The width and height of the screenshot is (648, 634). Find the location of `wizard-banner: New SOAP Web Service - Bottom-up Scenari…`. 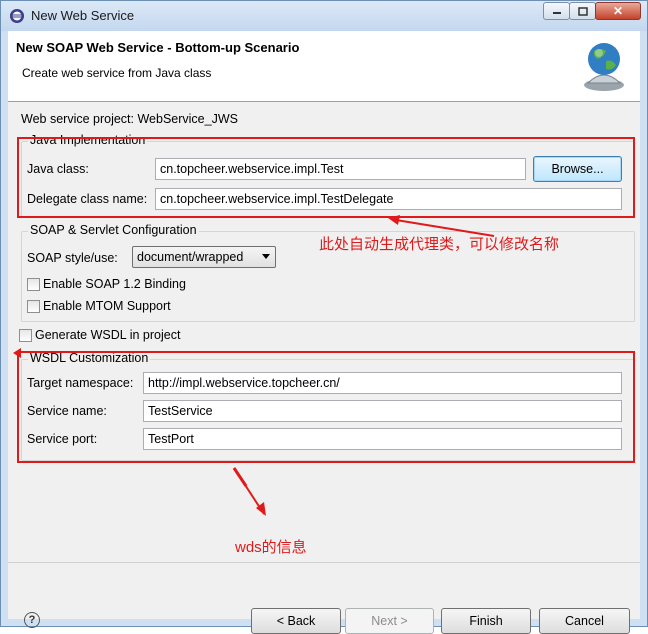

wizard-banner: New SOAP Web Service - Bottom-up Scenari… is located at coordinates (324, 66).